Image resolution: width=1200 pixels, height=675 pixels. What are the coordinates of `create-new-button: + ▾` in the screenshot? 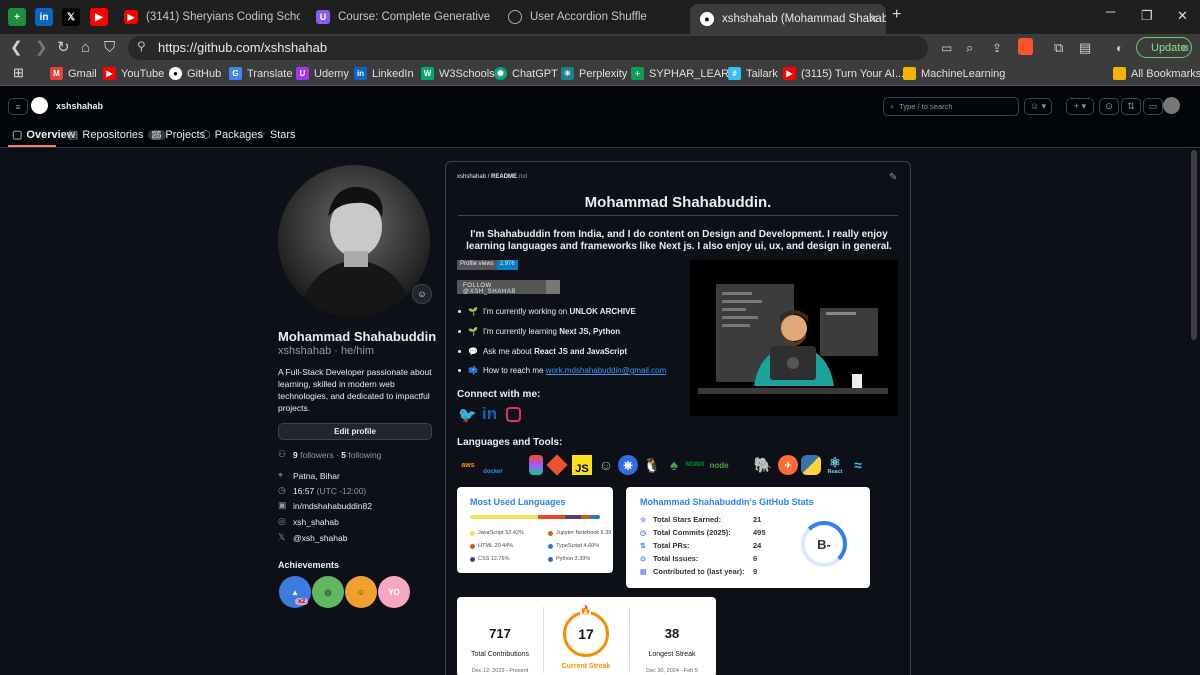 It's located at (1080, 106).